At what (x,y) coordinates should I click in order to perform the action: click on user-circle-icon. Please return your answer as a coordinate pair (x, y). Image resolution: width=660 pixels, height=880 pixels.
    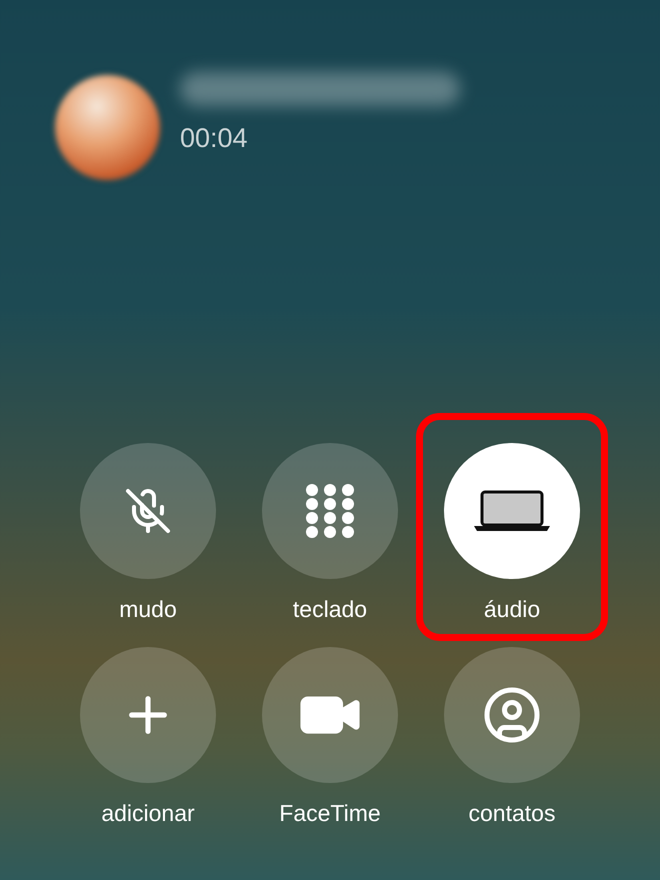
    Looking at the image, I should click on (512, 715).